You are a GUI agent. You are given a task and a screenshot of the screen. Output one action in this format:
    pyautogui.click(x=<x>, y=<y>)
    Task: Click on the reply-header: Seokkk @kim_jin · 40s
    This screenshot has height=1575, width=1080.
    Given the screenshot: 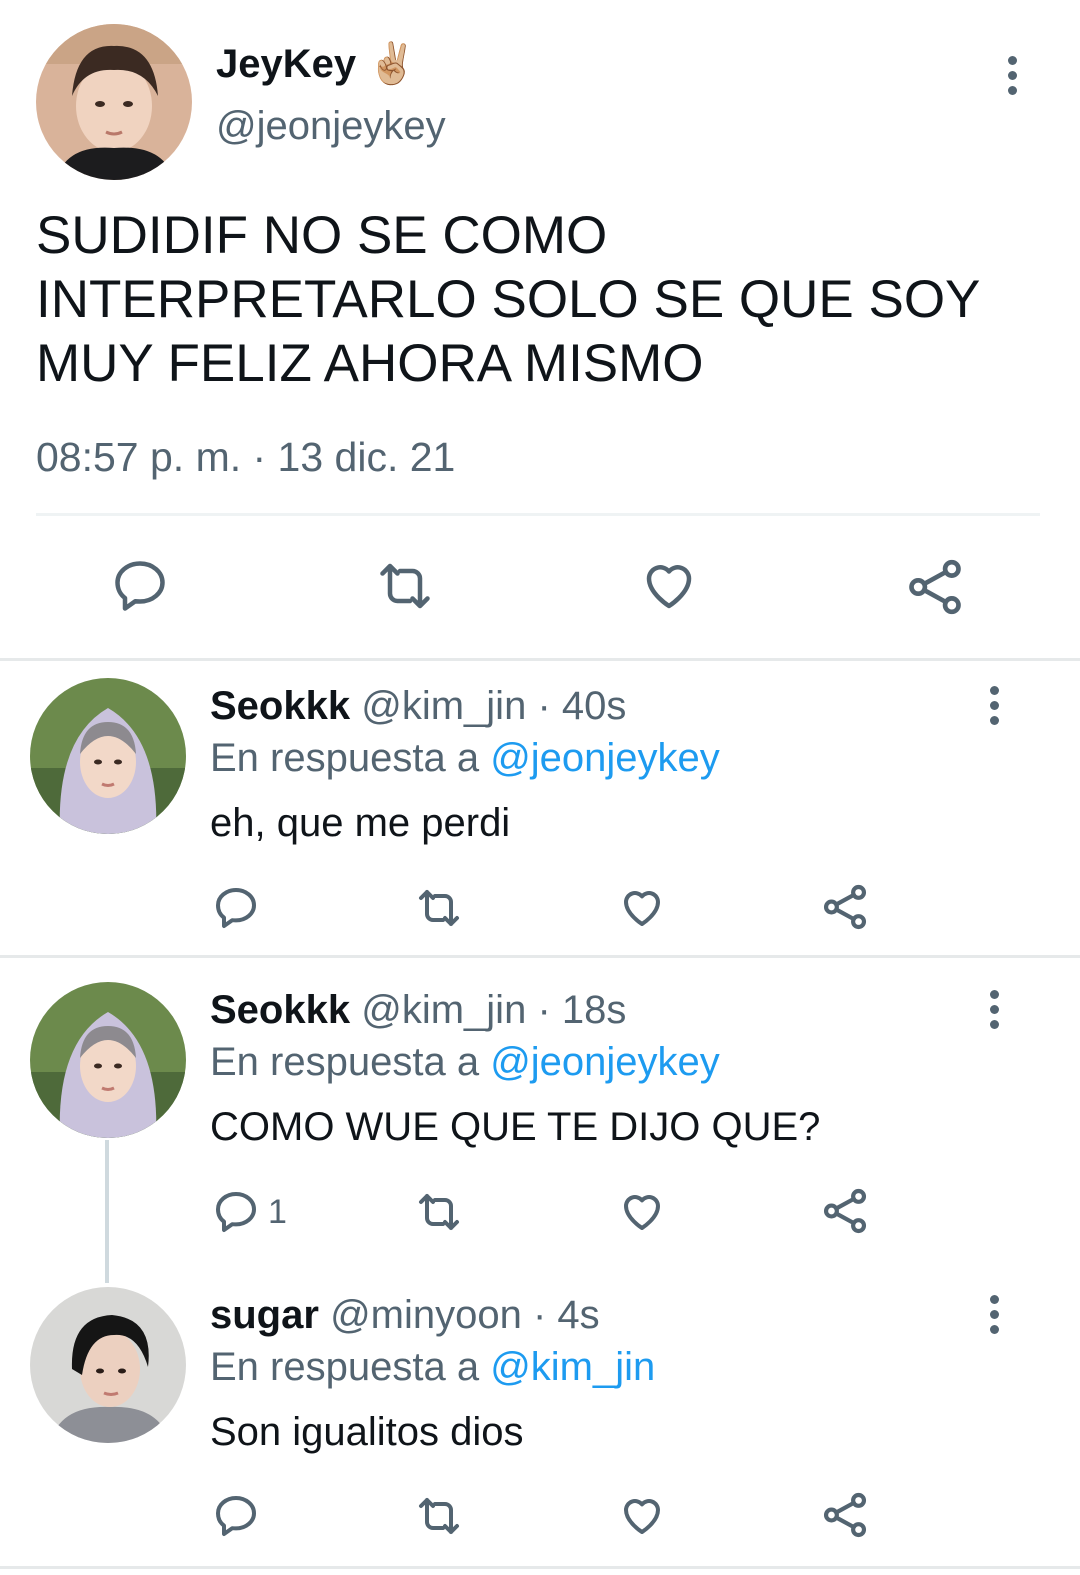 What is the action you would take?
    pyautogui.click(x=418, y=706)
    